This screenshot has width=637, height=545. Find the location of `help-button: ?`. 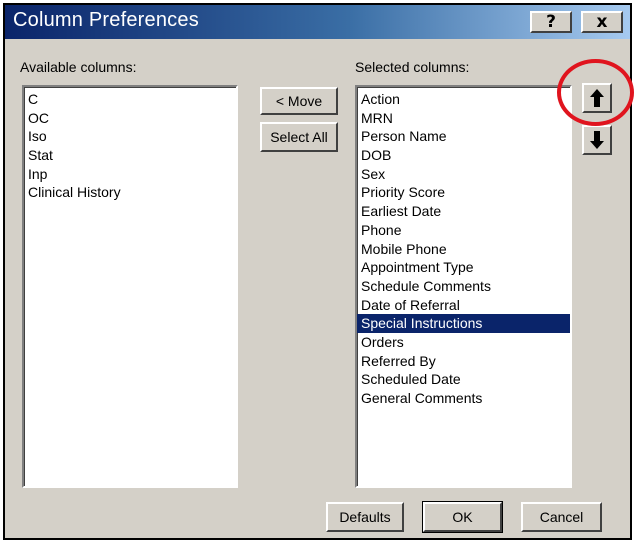

help-button: ? is located at coordinates (551, 22).